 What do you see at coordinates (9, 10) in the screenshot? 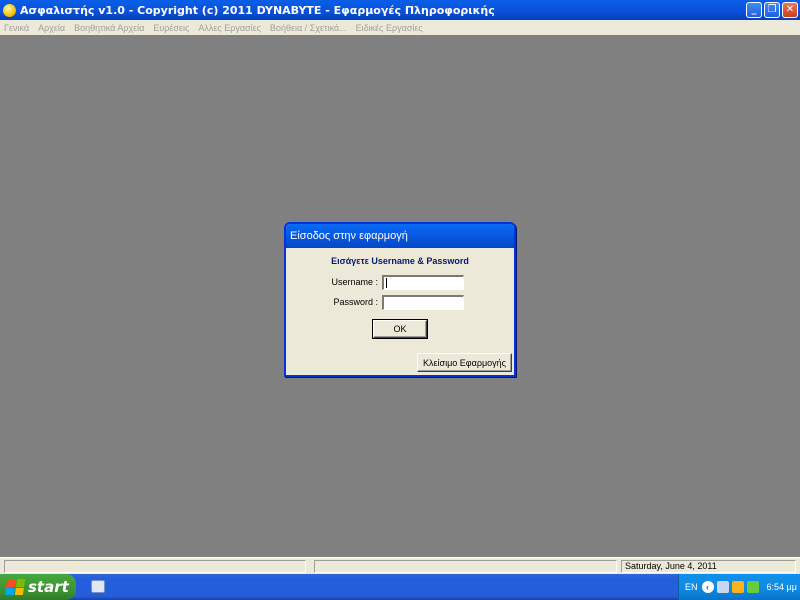
I see `app-icon` at bounding box center [9, 10].